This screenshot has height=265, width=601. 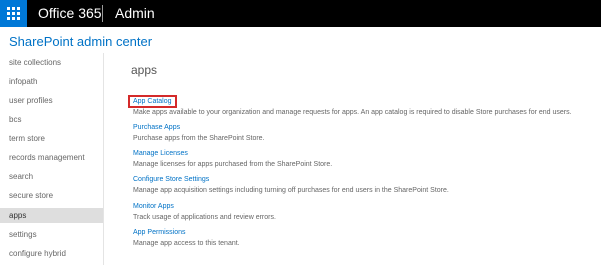 I want to click on app-launcher-icon, so click(x=13, y=13).